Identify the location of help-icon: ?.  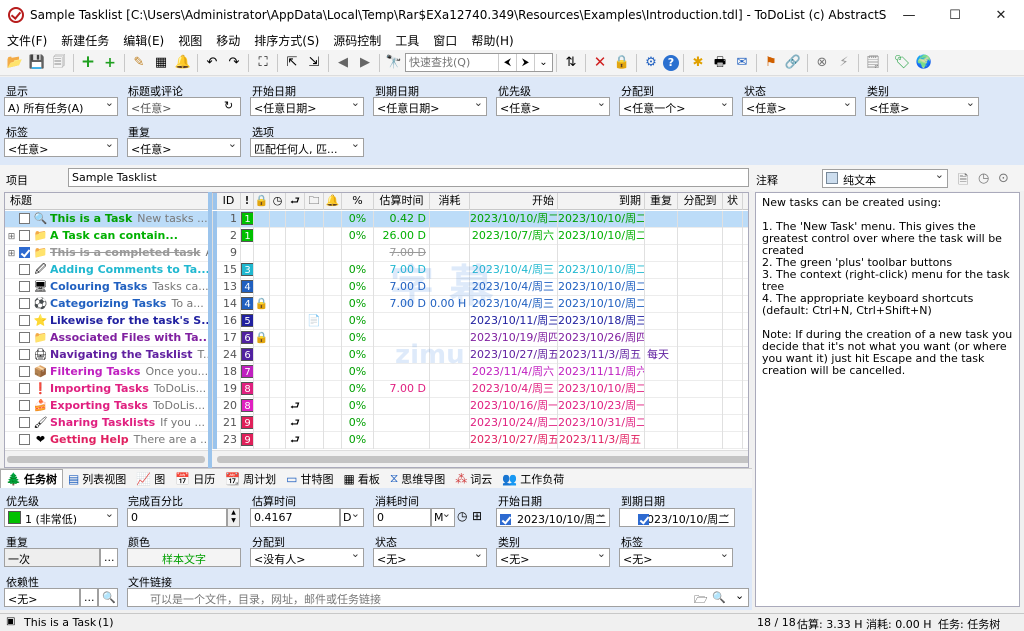
(671, 62).